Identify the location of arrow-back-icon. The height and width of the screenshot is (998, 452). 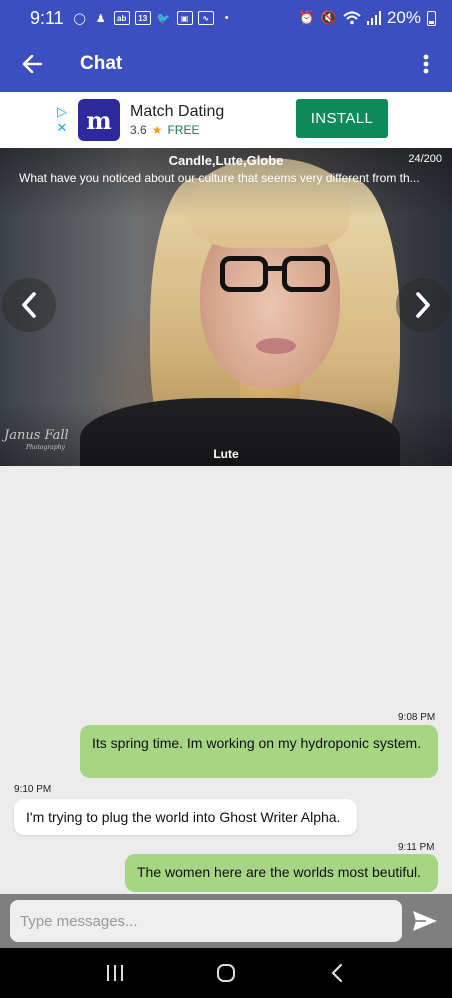
(32, 64).